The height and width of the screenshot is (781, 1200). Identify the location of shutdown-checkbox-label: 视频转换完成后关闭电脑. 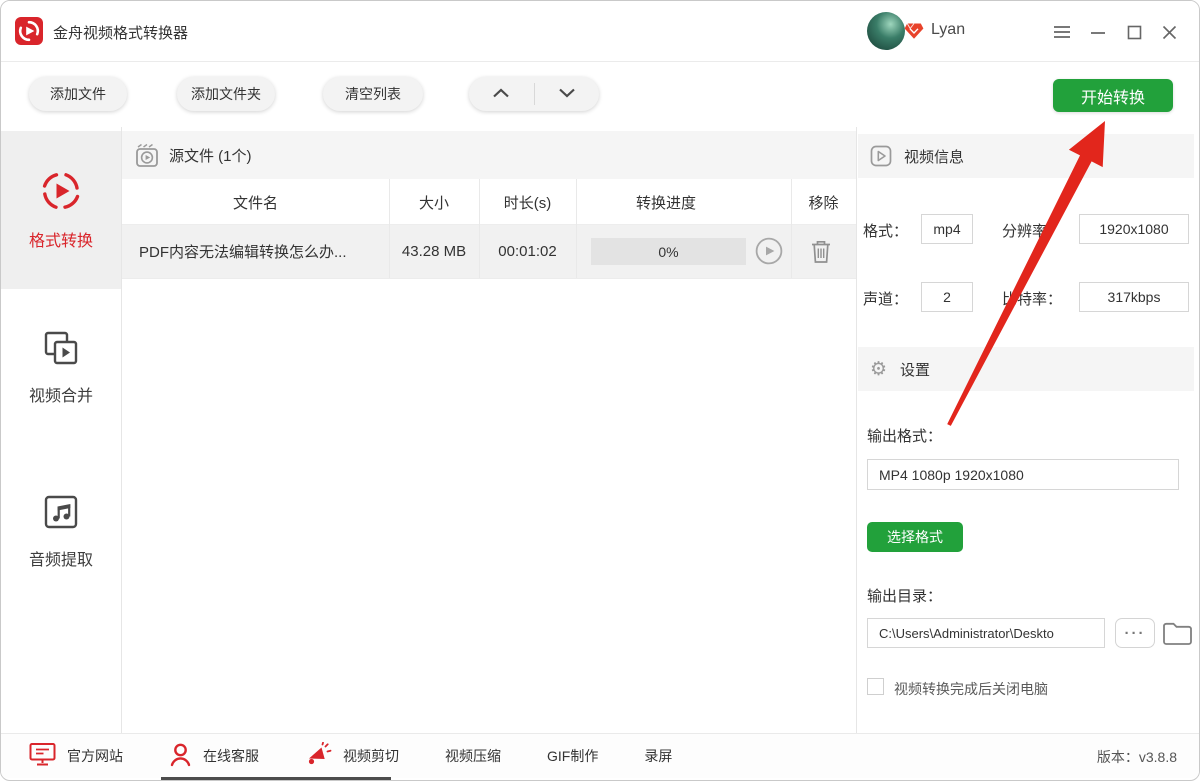
(971, 689).